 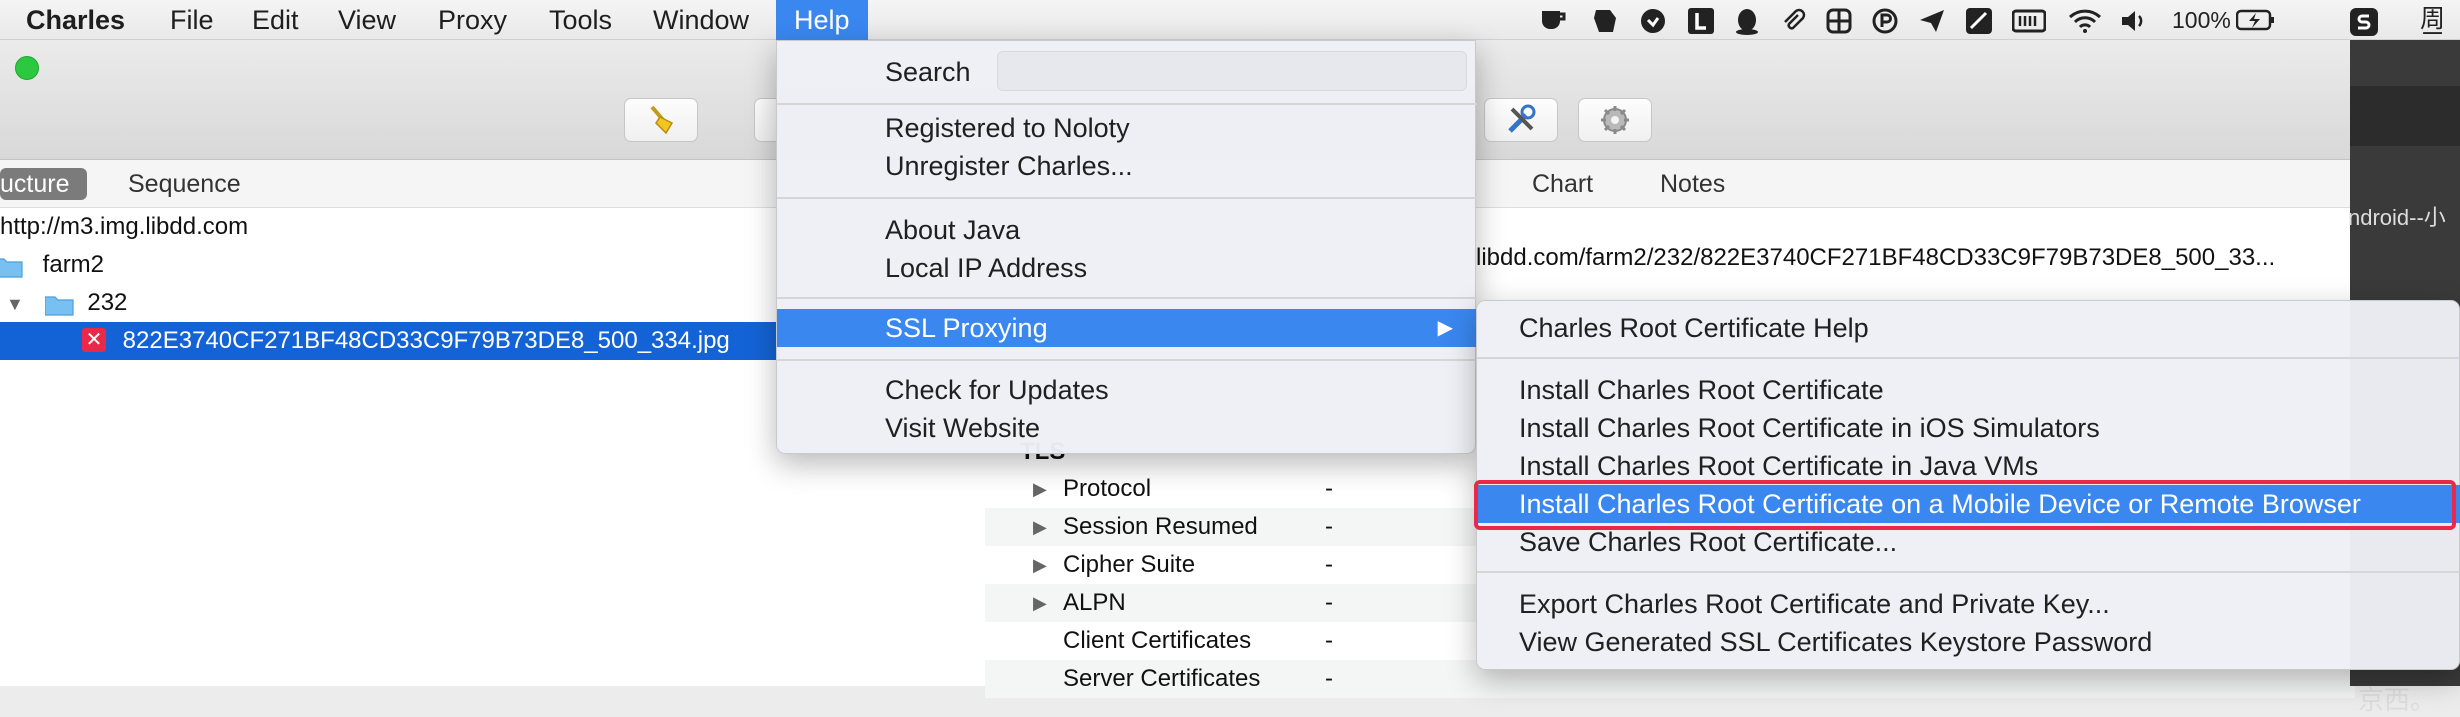 I want to click on zoom-window-button, so click(x=27, y=68).